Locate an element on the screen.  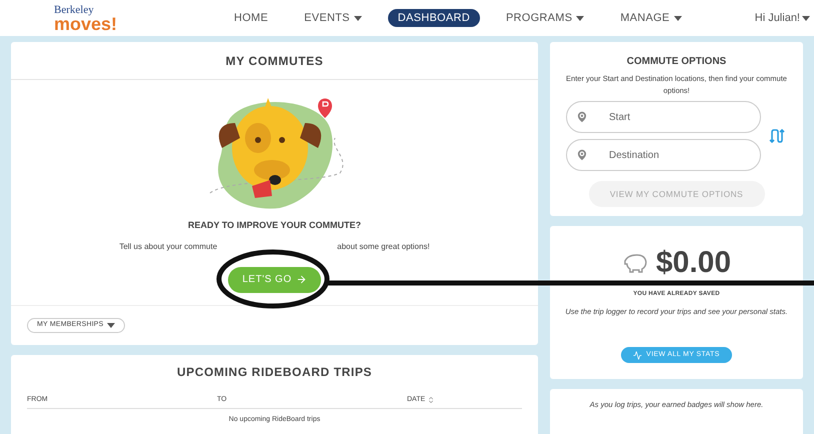
user-menu: Hi Julian! is located at coordinates (782, 18).